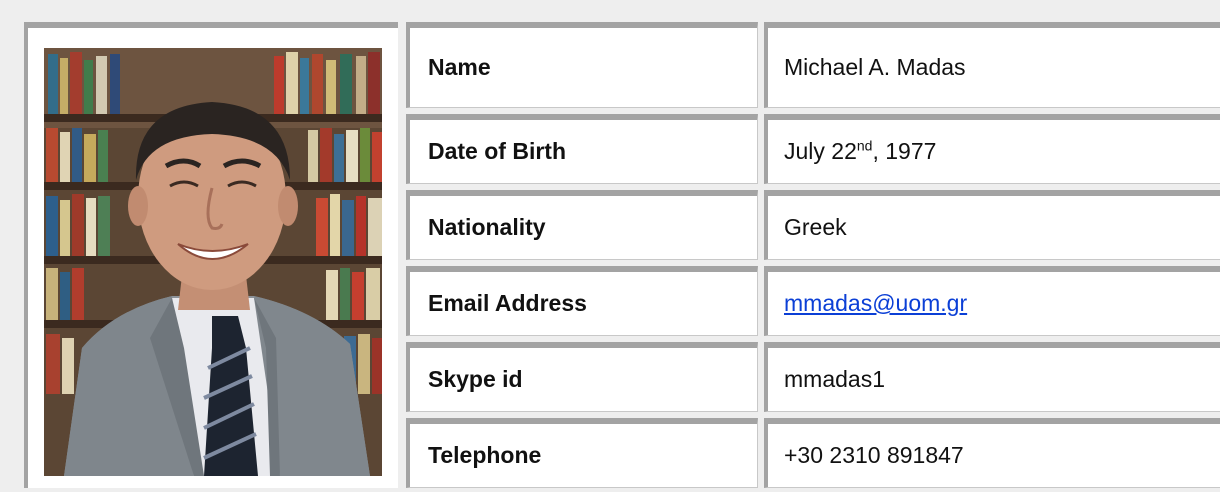  Describe the element at coordinates (487, 227) in the screenshot. I see `label-nationality-text: Nationality` at that location.